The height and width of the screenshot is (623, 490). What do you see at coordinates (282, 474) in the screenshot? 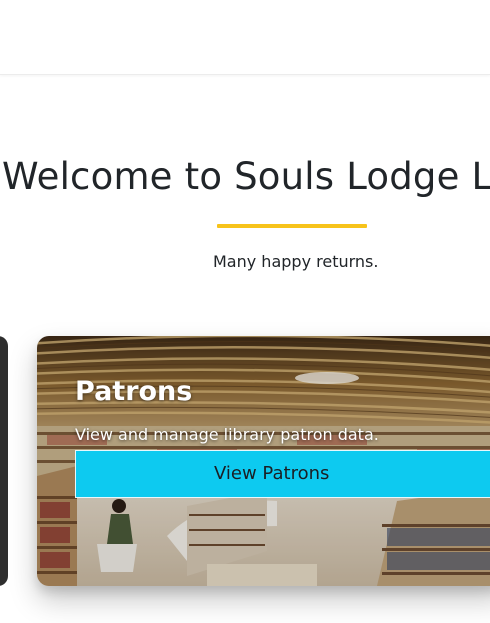
I see `view-patrons-button: View Patrons` at bounding box center [282, 474].